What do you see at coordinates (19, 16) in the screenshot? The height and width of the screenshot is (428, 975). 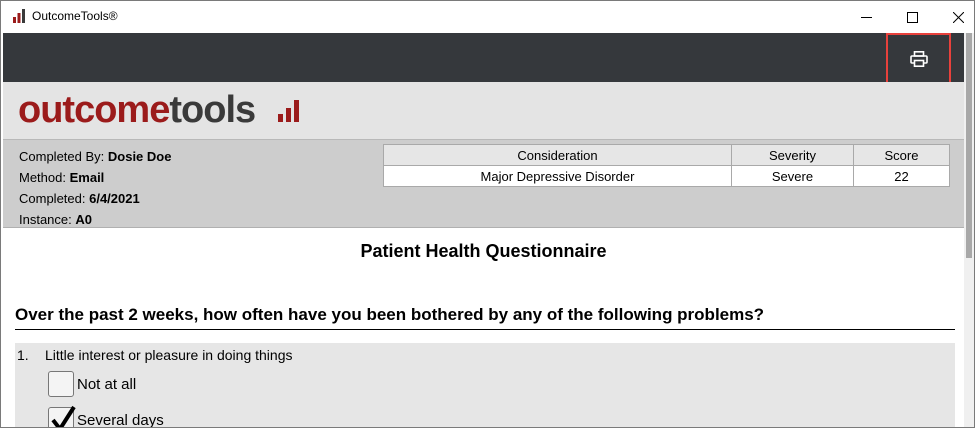 I see `app-logo-icon` at bounding box center [19, 16].